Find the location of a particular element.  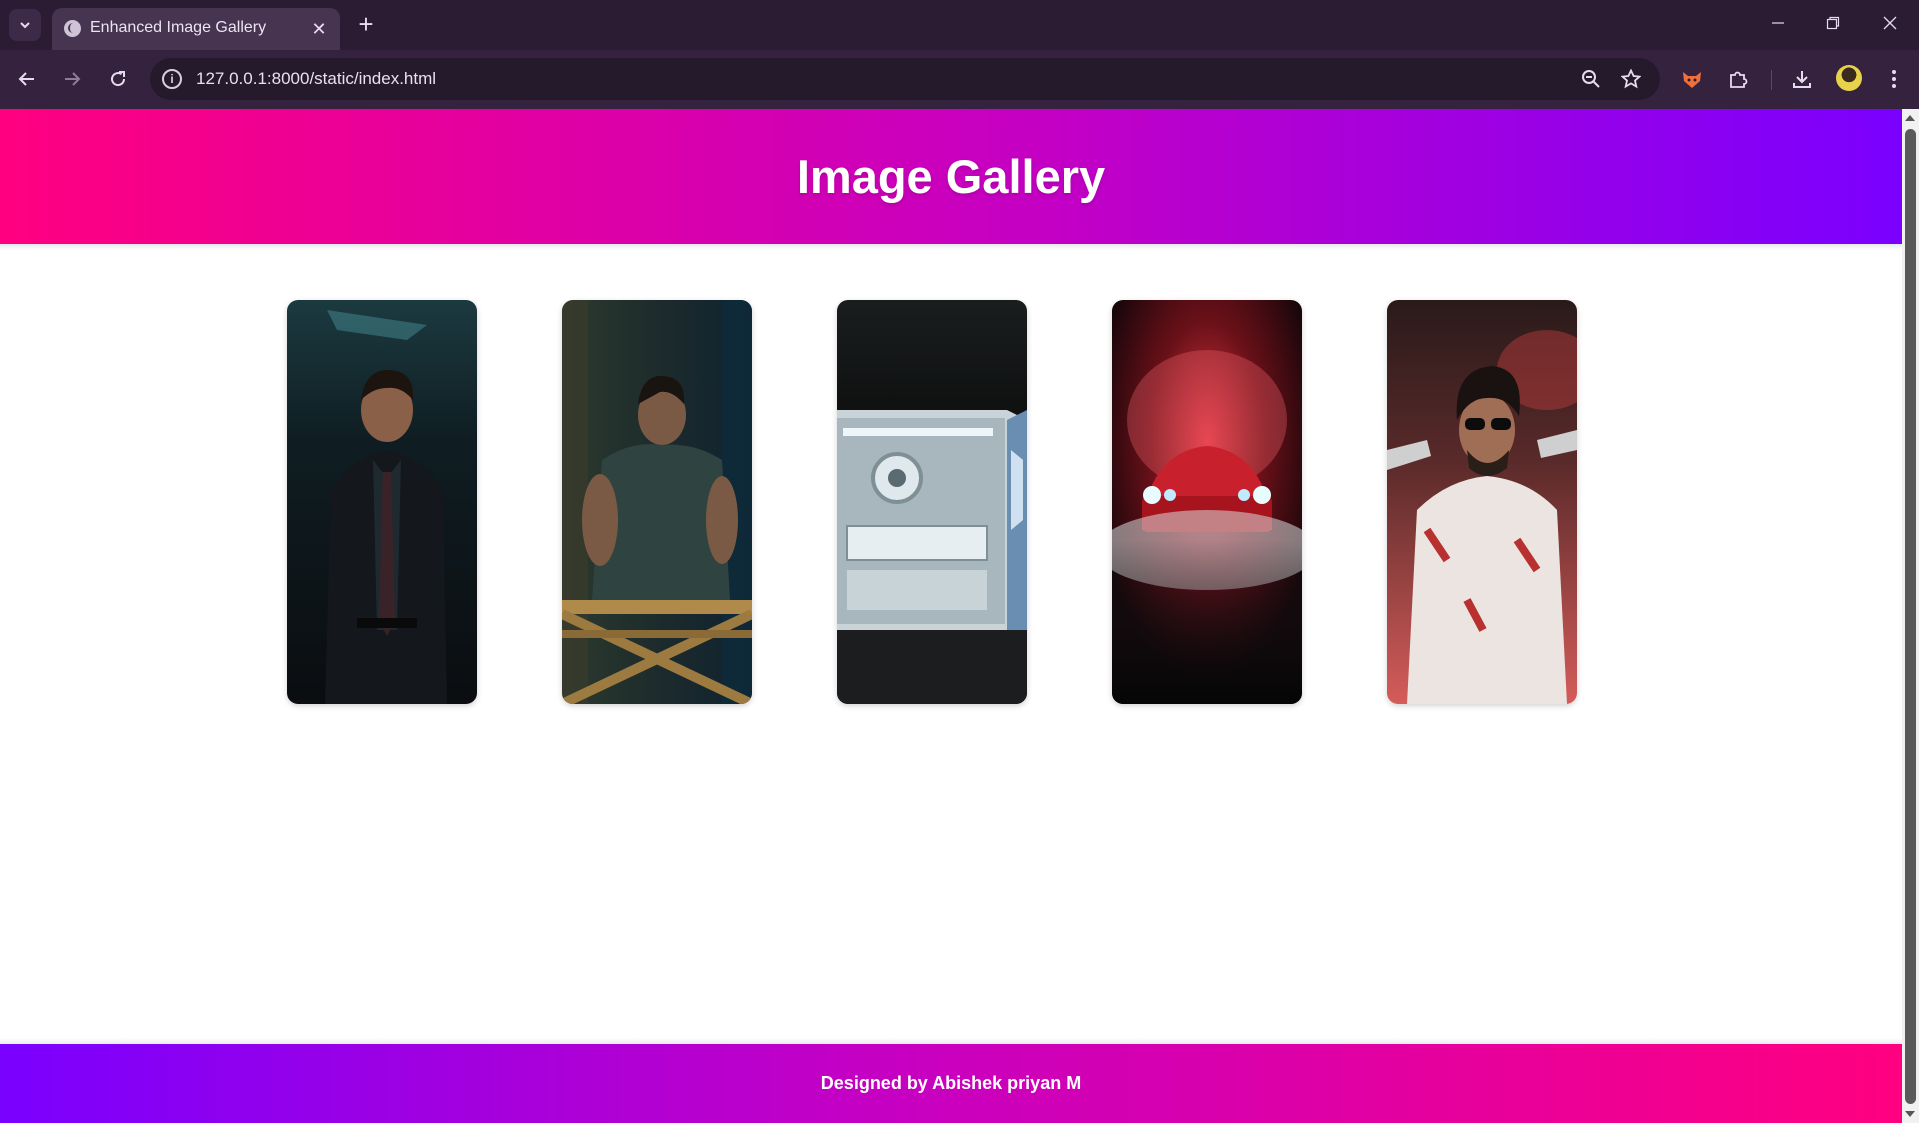

forward-icon is located at coordinates (72, 79).